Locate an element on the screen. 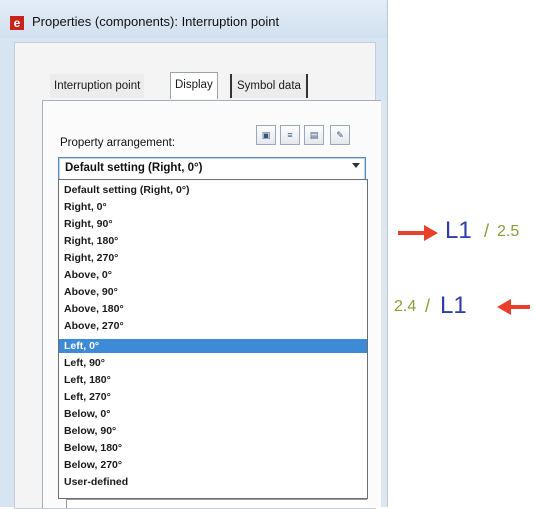  dropdown-option: Left, 90° is located at coordinates (213, 363).